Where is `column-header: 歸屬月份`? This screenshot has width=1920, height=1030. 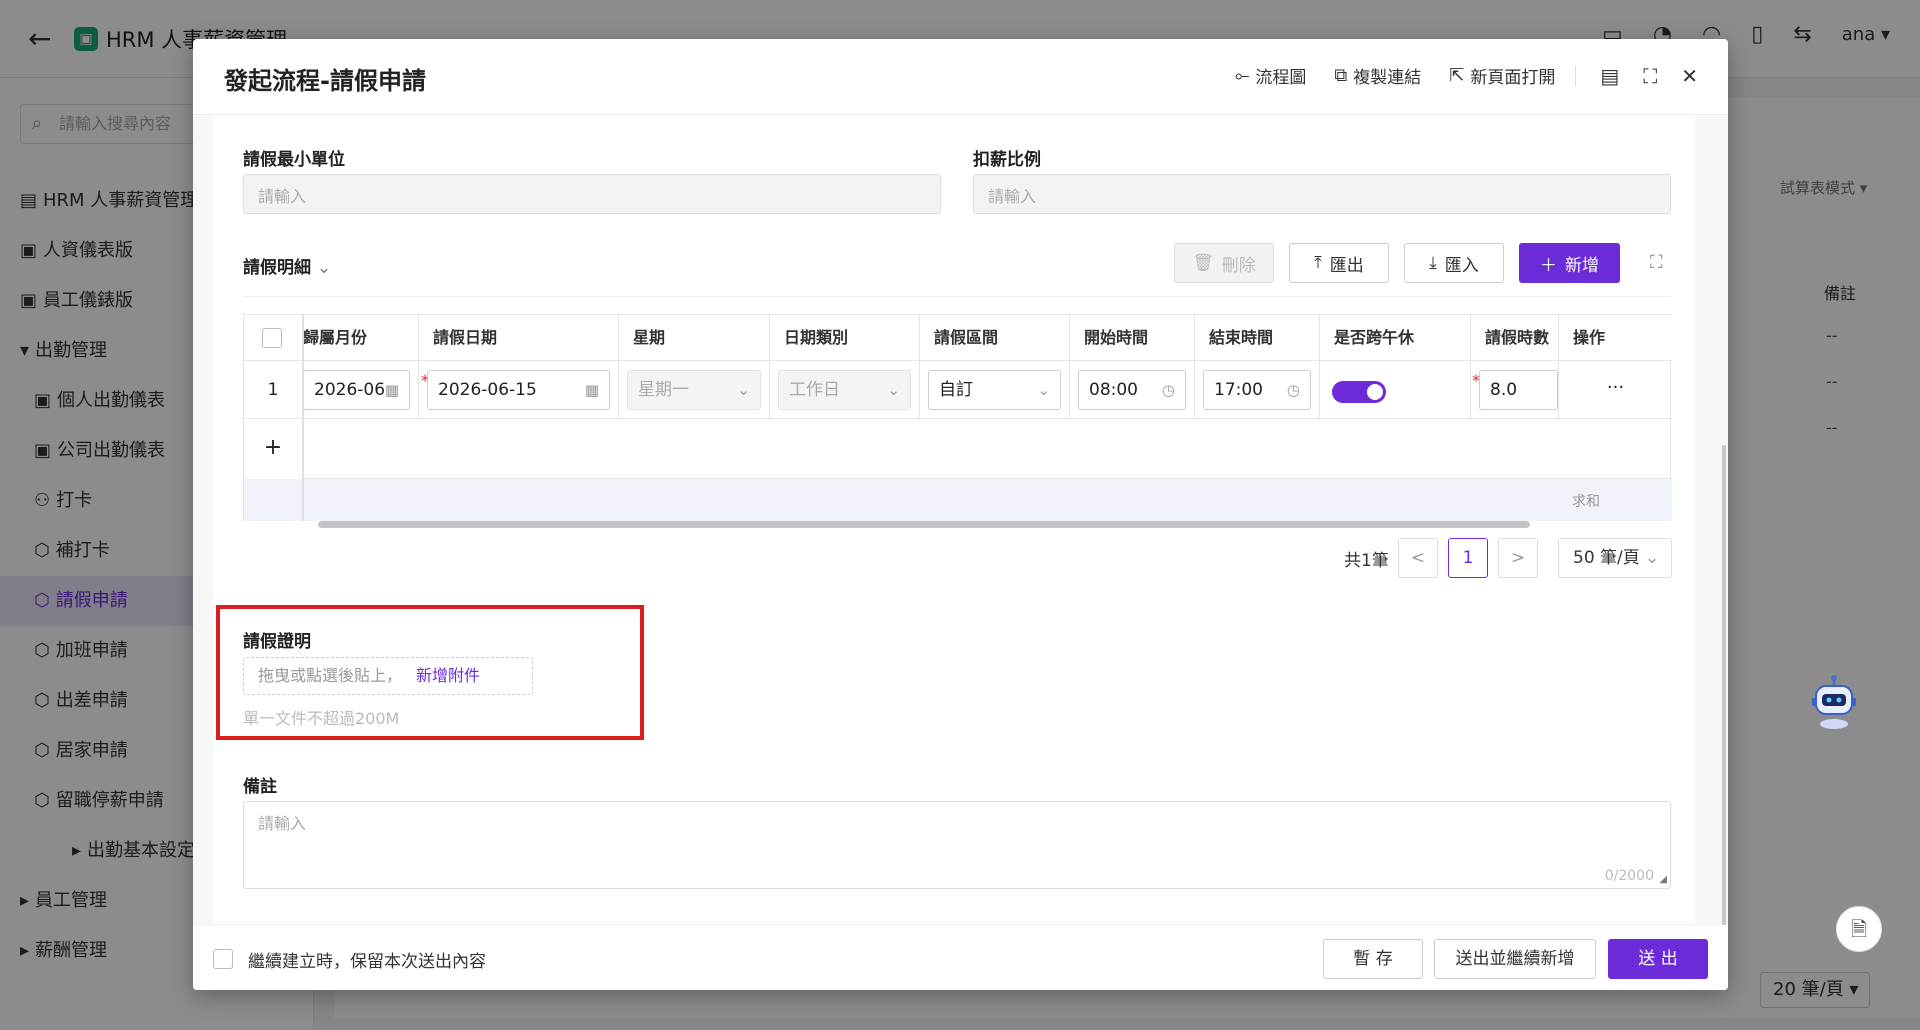 column-header: 歸屬月份 is located at coordinates (361, 338).